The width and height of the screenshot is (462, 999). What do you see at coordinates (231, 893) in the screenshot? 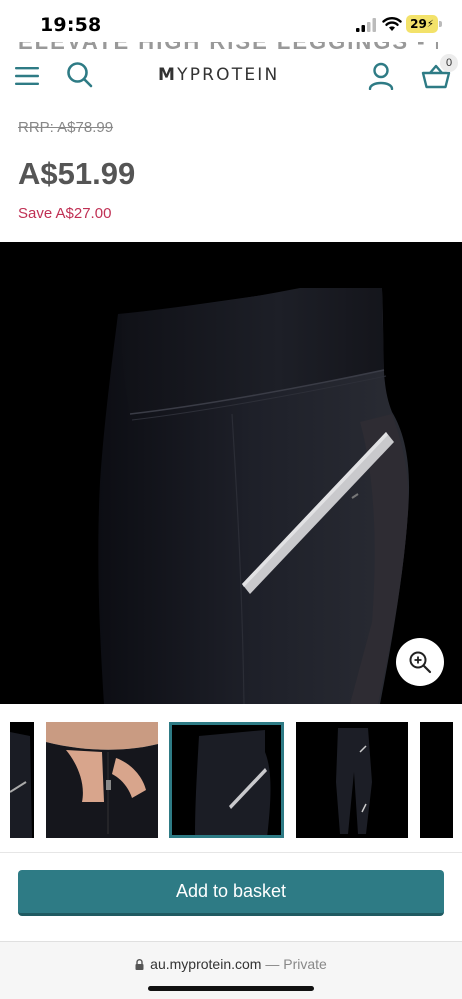
I see `add-to-basket-button: Add to basket` at bounding box center [231, 893].